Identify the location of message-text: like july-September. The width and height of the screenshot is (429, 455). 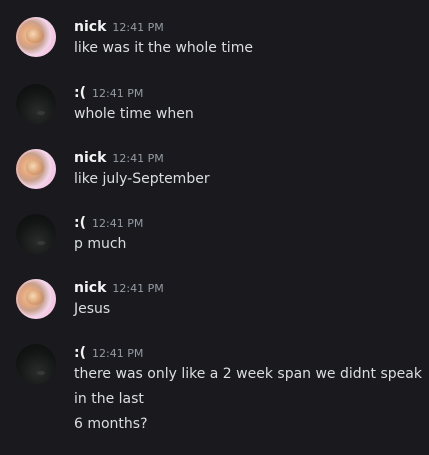
(142, 179).